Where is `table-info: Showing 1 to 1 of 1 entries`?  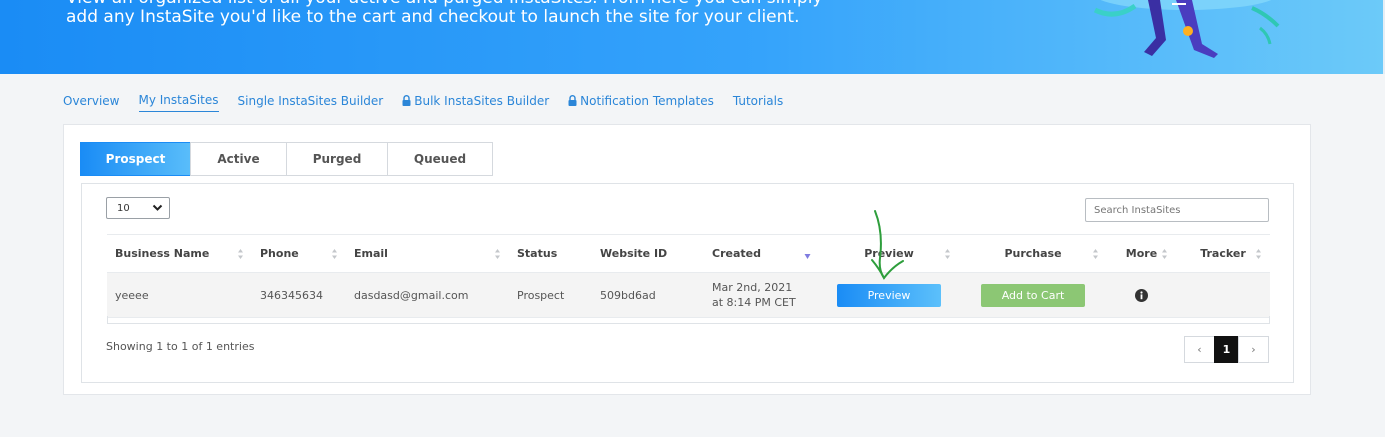 table-info: Showing 1 to 1 of 1 entries is located at coordinates (180, 346).